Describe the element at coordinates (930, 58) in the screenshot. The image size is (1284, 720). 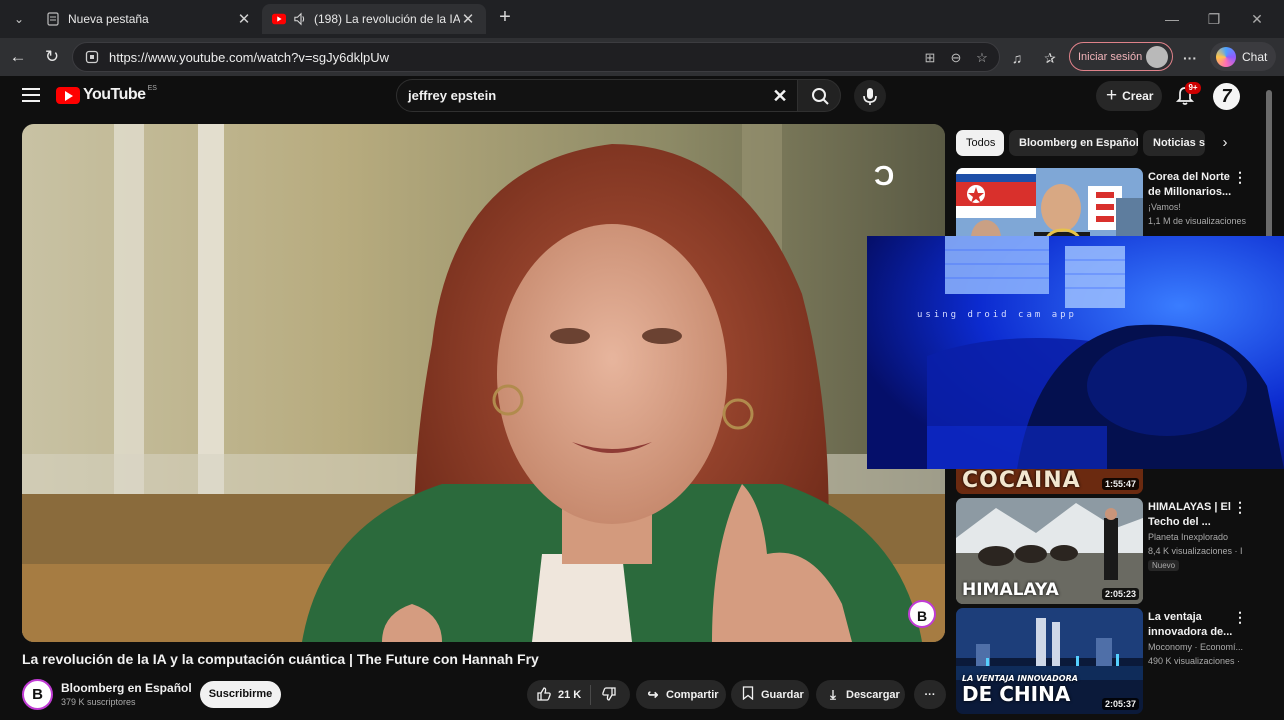
I see `app-available-icon: ⊞` at that location.